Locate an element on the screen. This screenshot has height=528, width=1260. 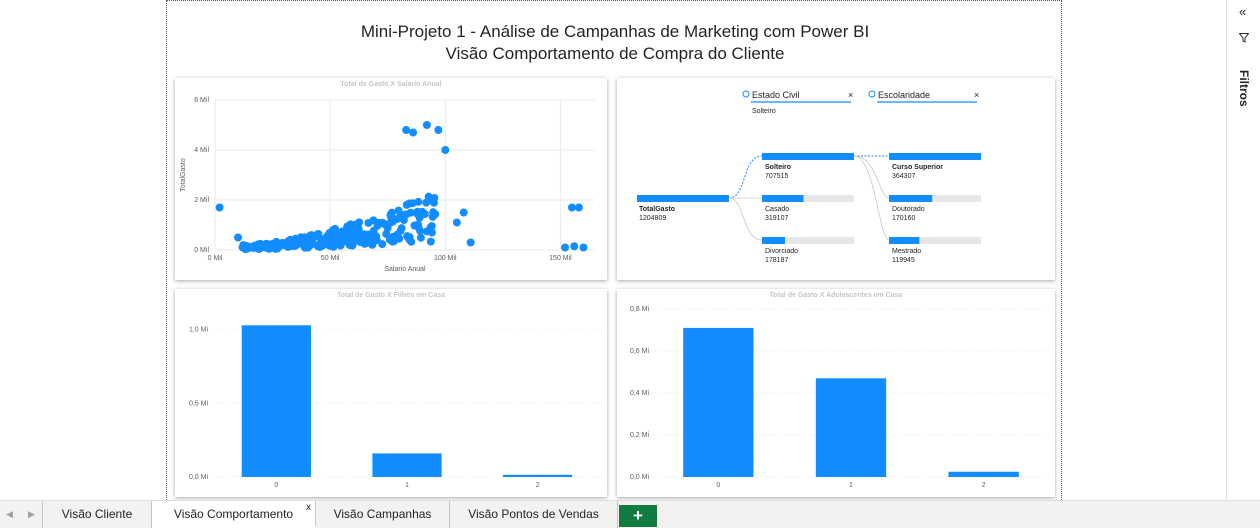
tab-next-icon: ▶ is located at coordinates (31, 514).